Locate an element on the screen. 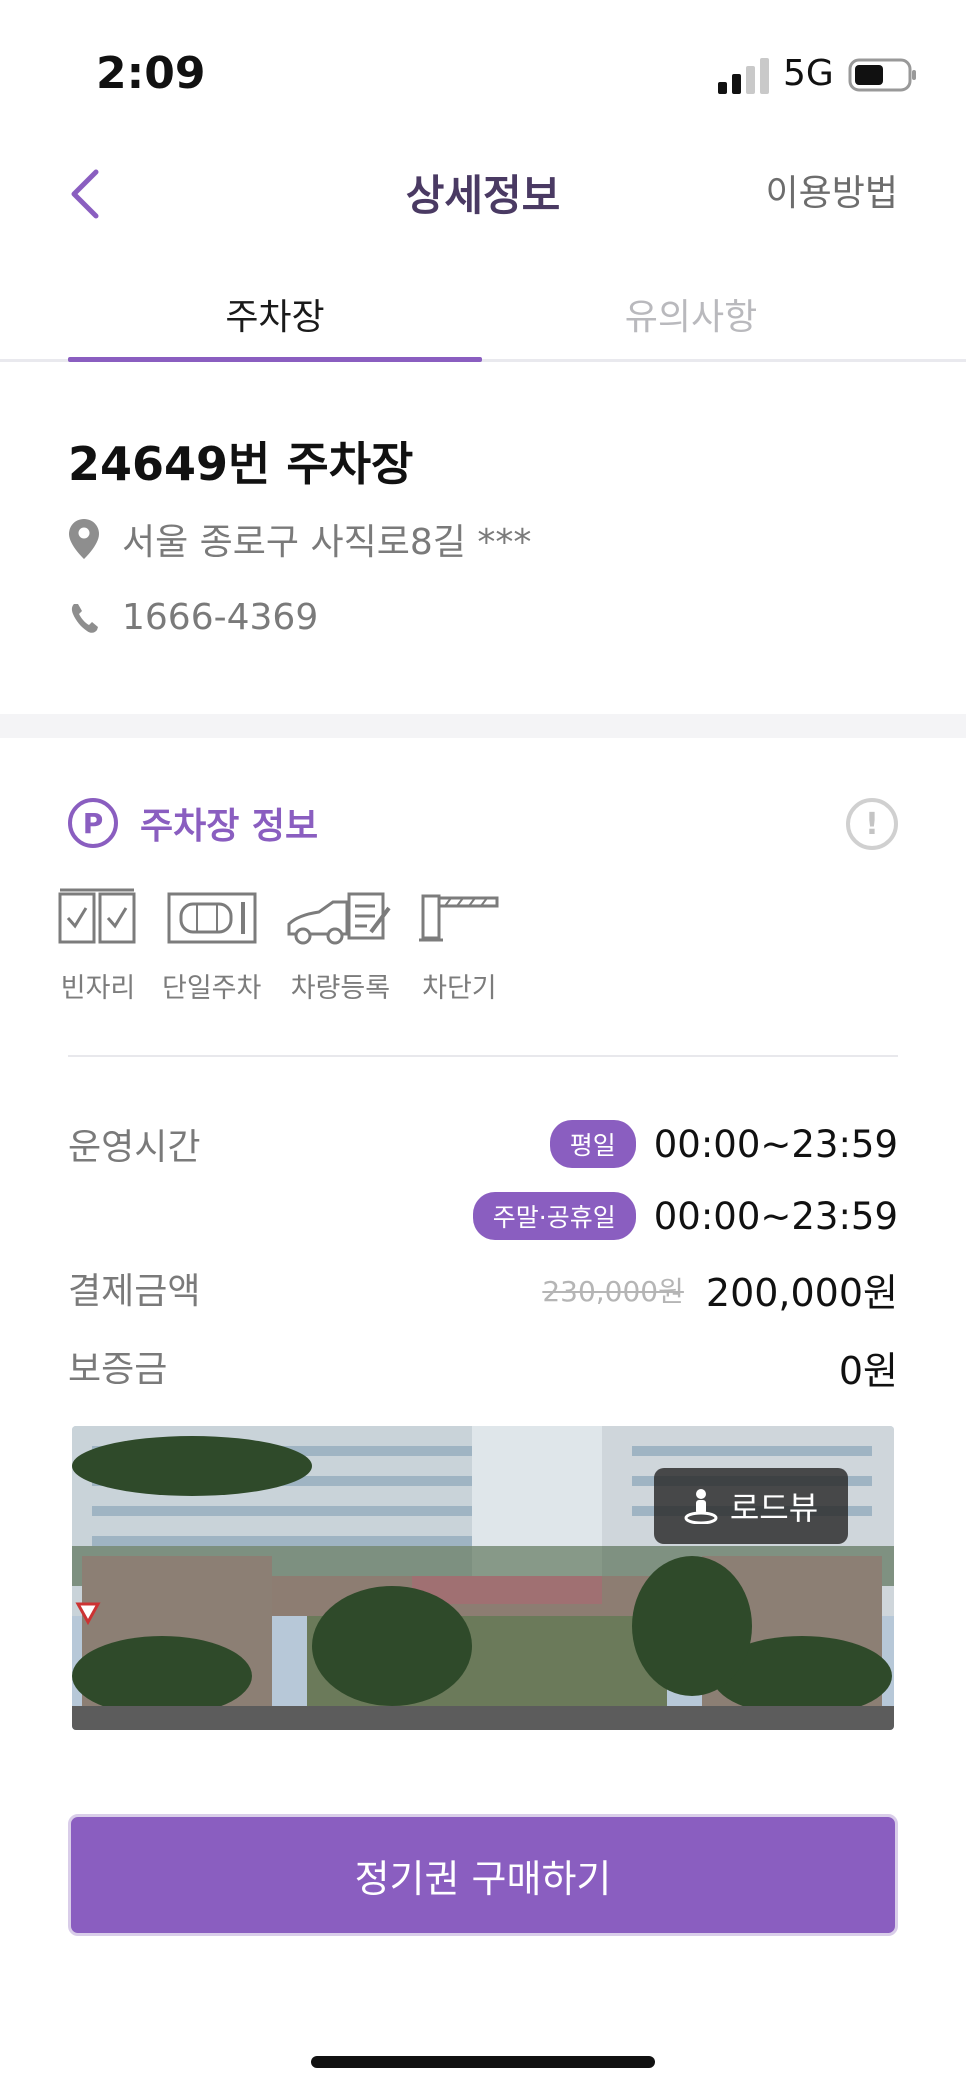 The height and width of the screenshot is (2092, 966). feature-registration: 차량등록 is located at coordinates (340, 946).